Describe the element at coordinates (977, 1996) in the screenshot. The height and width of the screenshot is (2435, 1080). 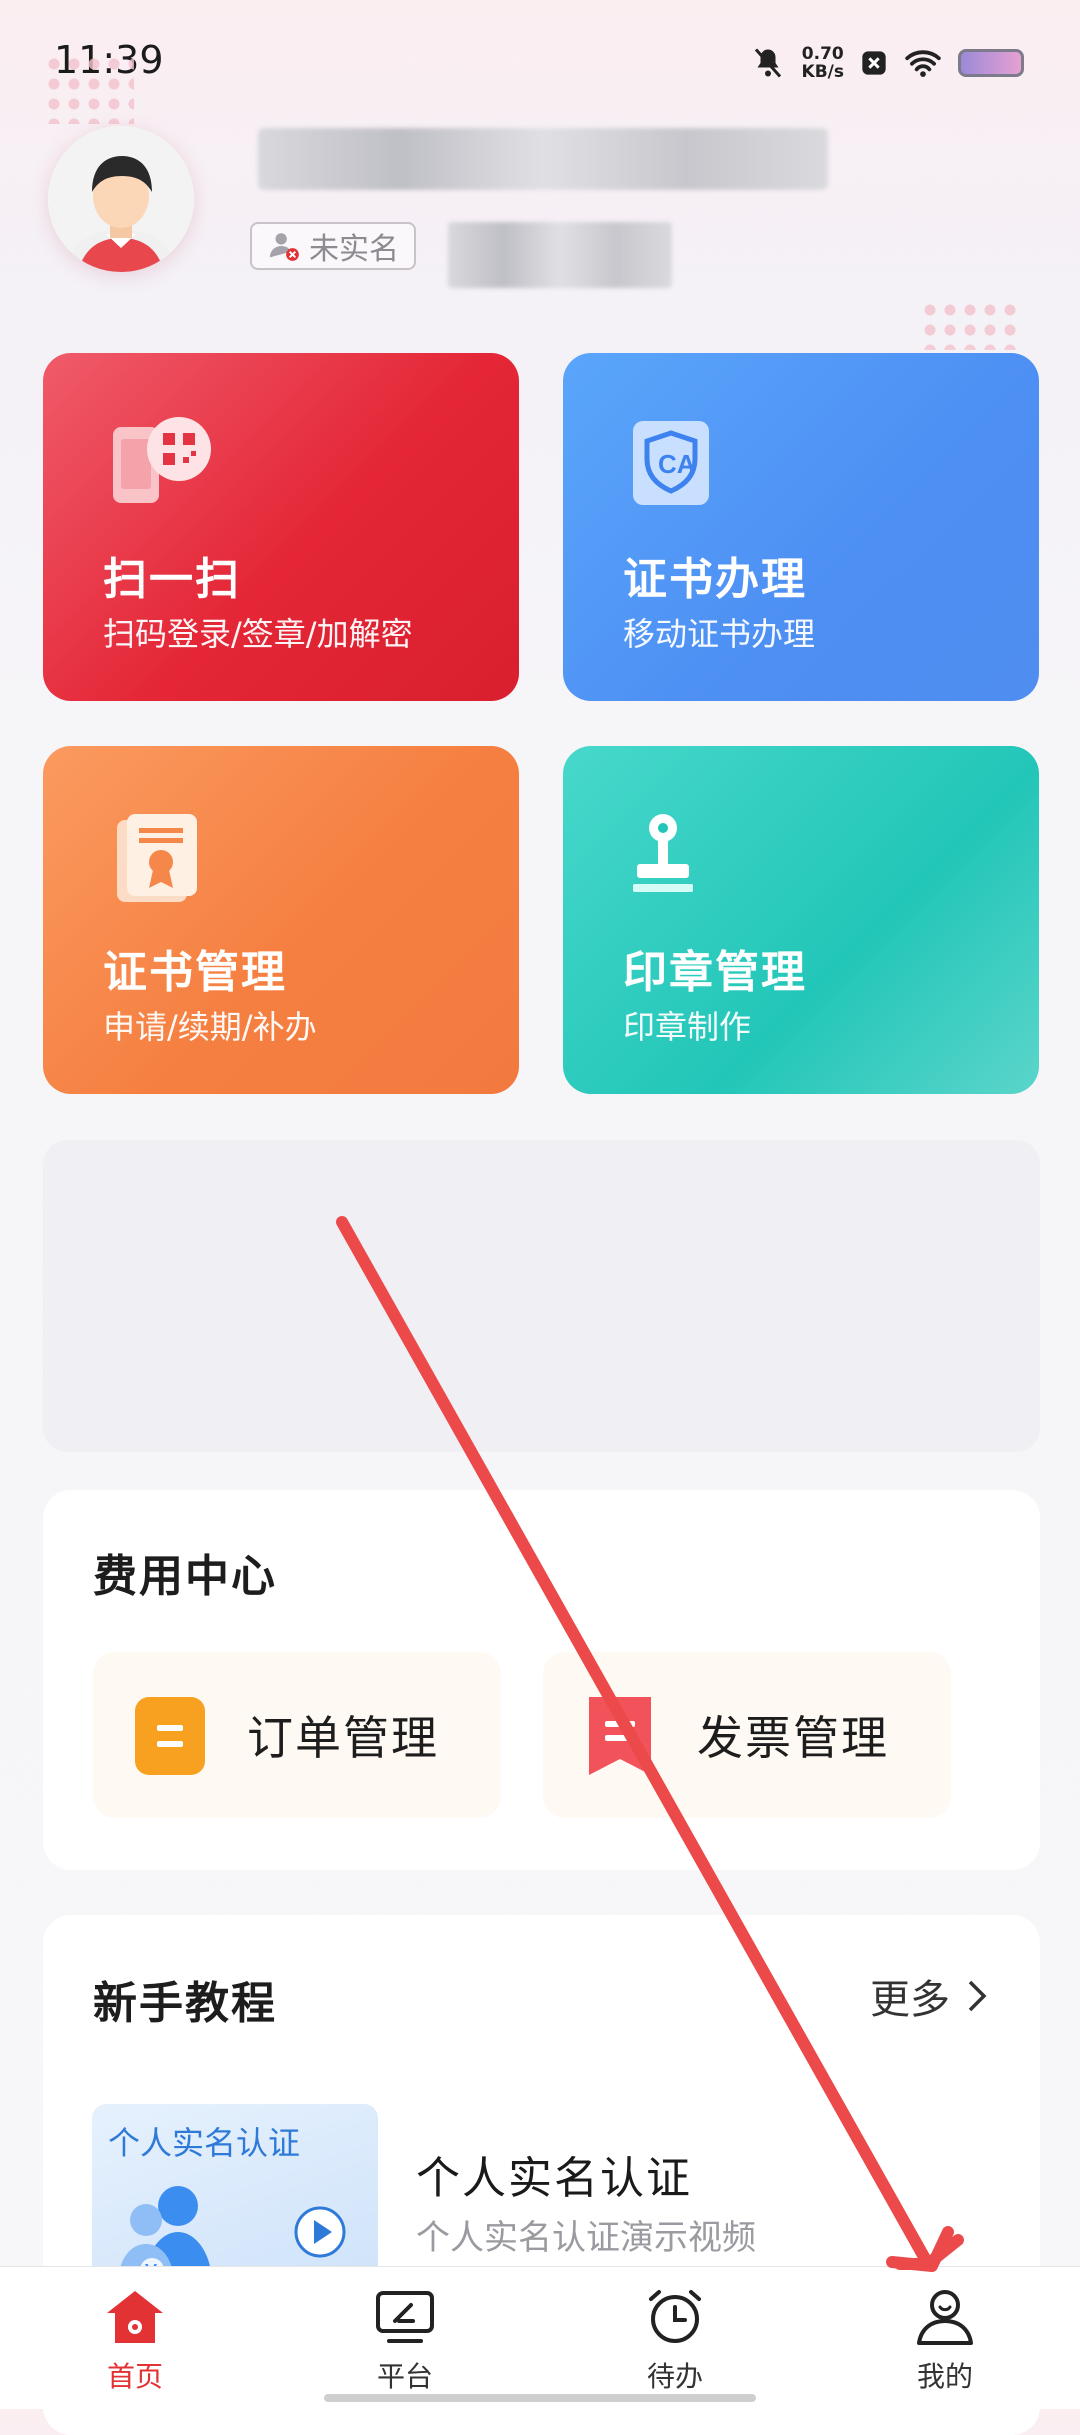
I see `chevron-right-icon` at that location.